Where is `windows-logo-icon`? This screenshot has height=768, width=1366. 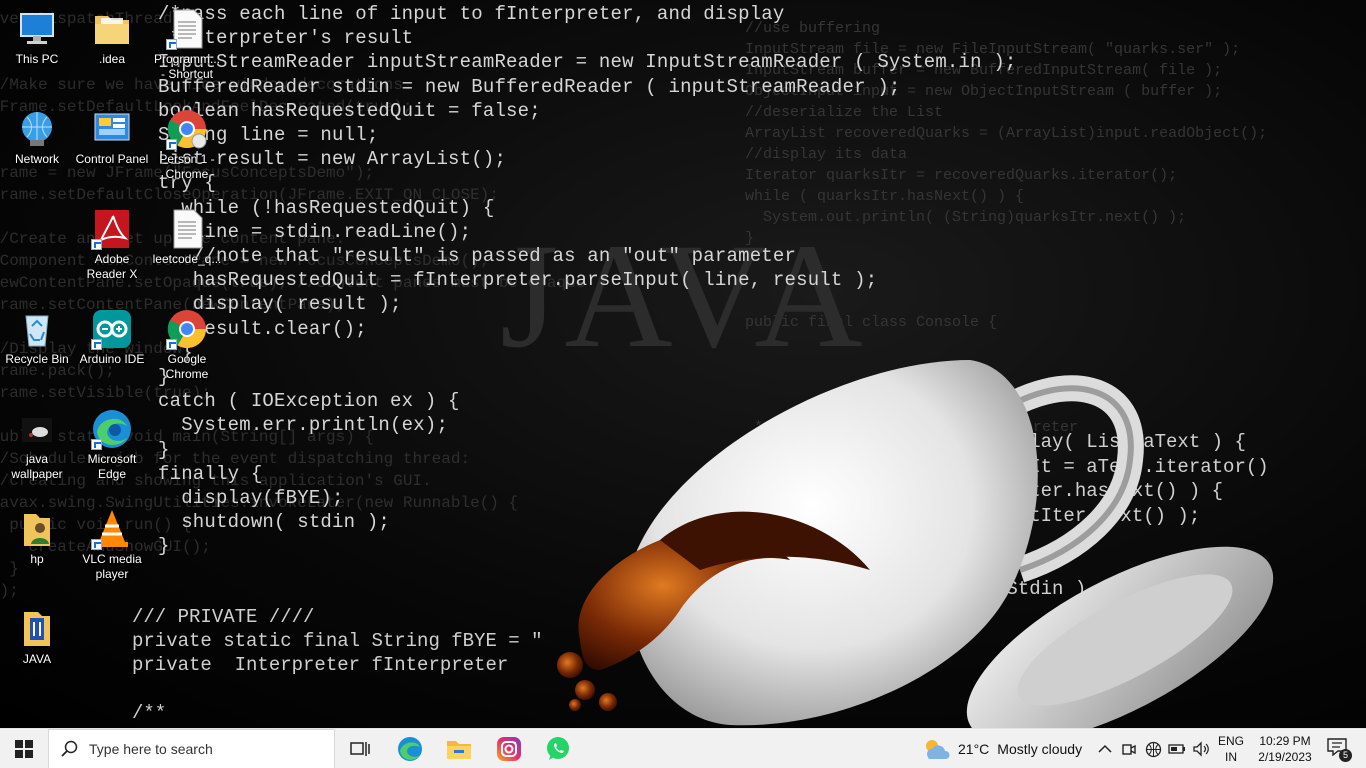 windows-logo-icon is located at coordinates (24, 749).